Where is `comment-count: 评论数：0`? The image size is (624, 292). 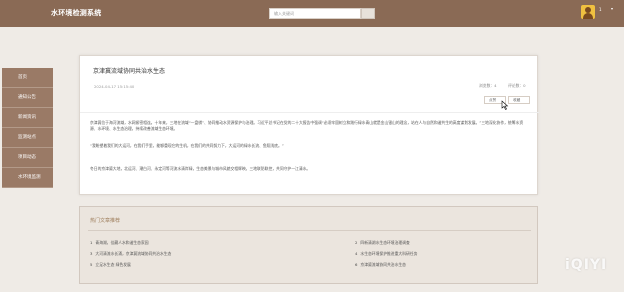
comment-count: 评论数：0 is located at coordinates (517, 85).